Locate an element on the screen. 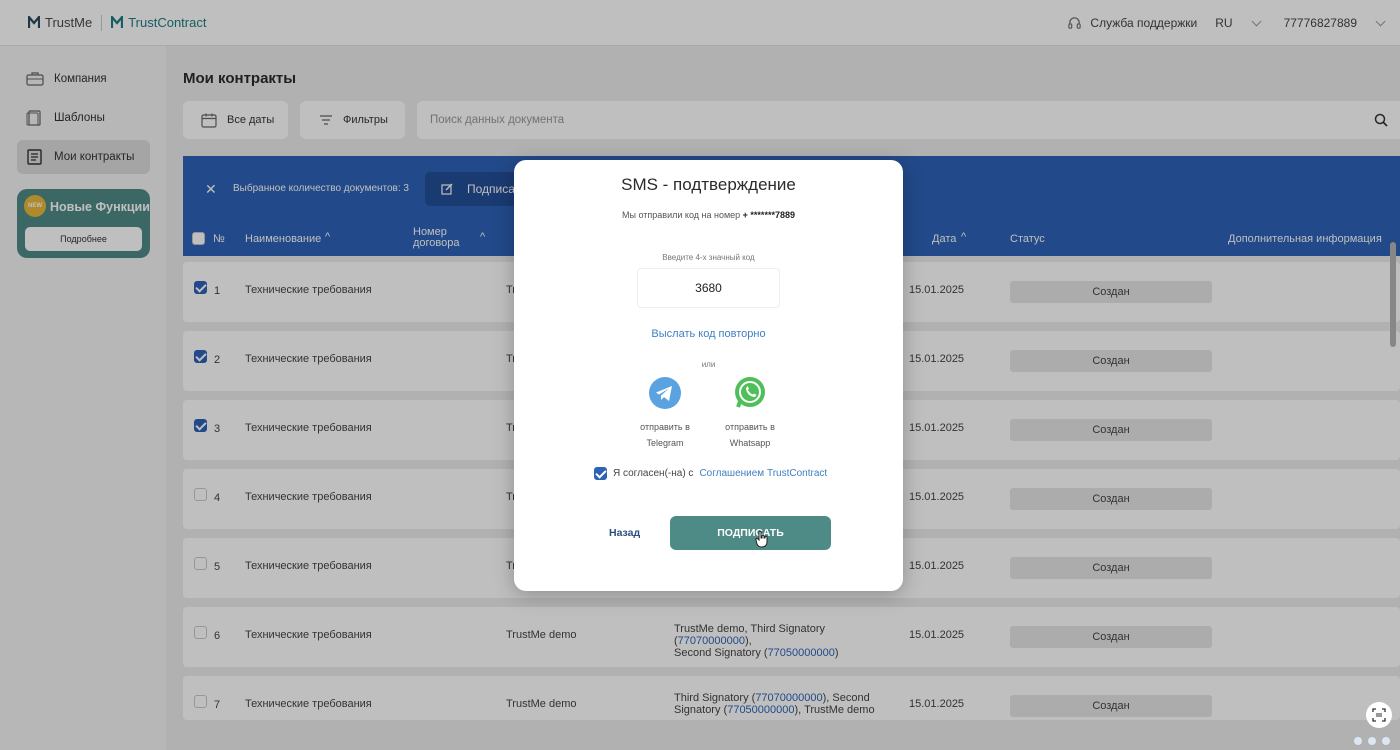 The image size is (1400, 750). sign-button: ПОДПИСАТЬ is located at coordinates (750, 533).